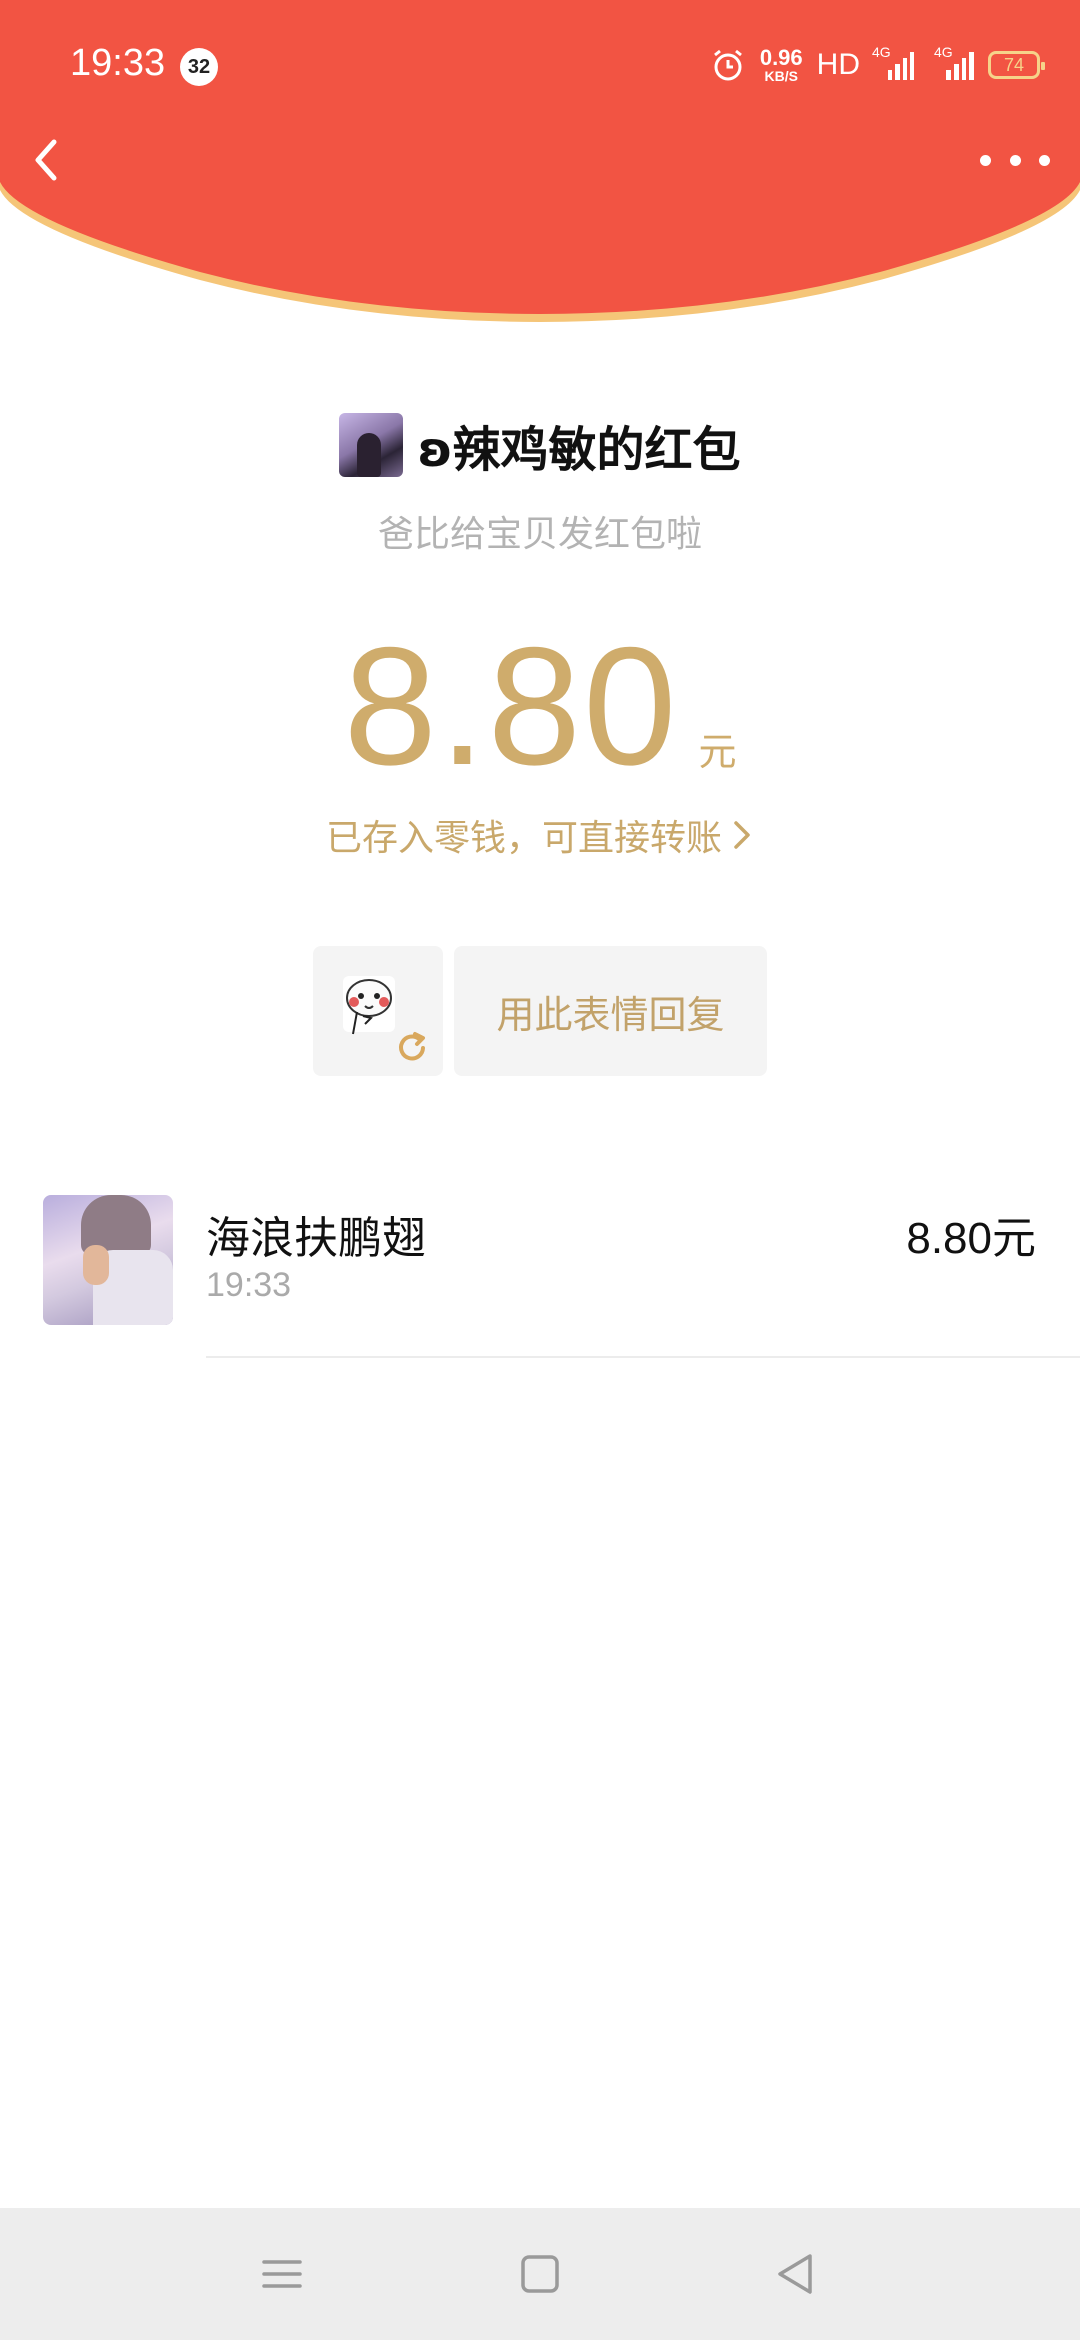 This screenshot has height=2340, width=1080. I want to click on home-icon, so click(540, 2274).